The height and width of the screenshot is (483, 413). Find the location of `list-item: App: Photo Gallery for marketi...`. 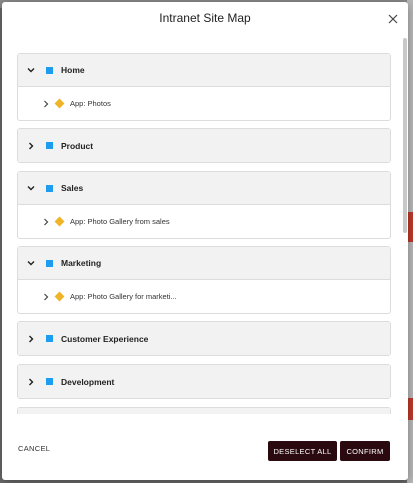

list-item: App: Photo Gallery for marketi... is located at coordinates (204, 296).